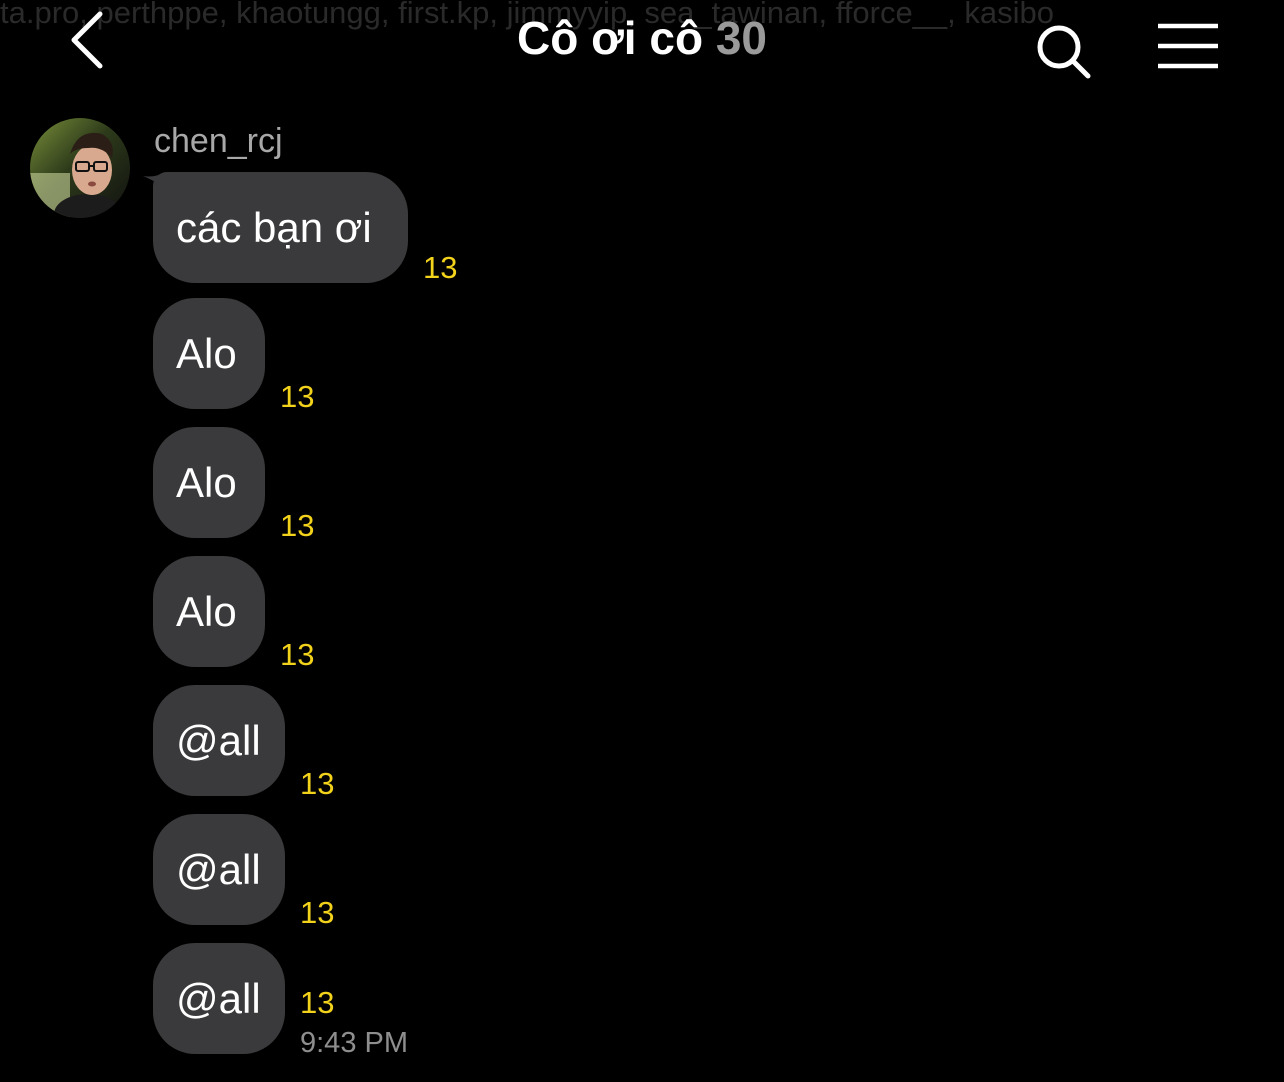 The height and width of the screenshot is (1082, 1284). Describe the element at coordinates (274, 227) in the screenshot. I see `message-text: các bạn ơi` at that location.